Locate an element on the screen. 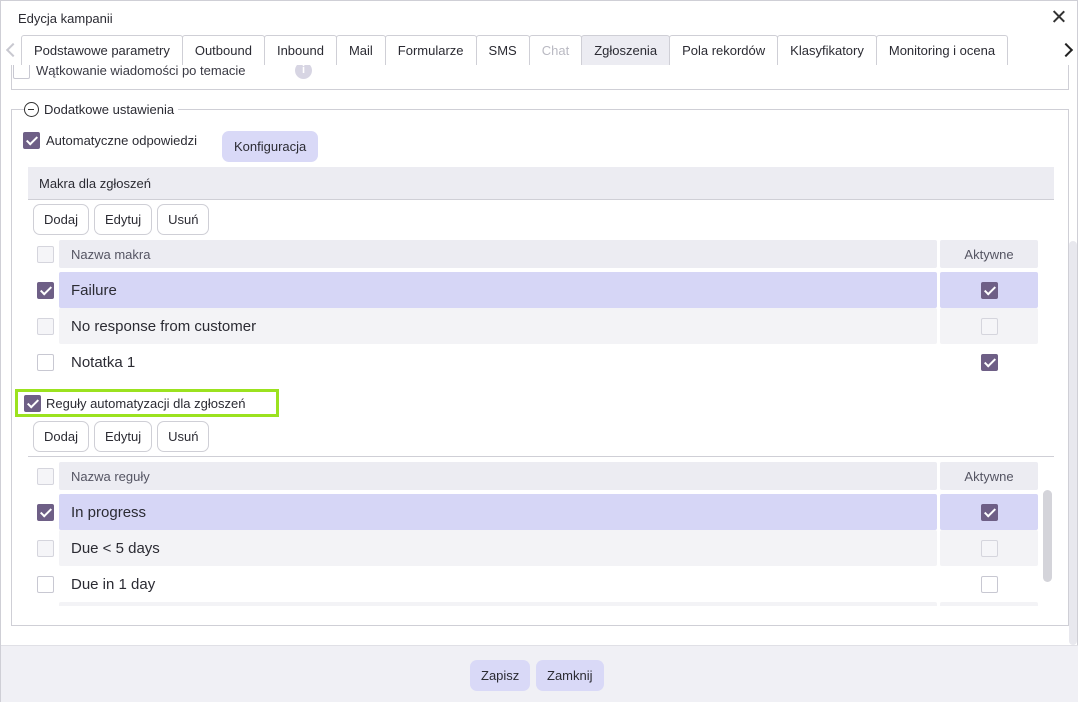 The height and width of the screenshot is (702, 1078). macros-toolbar: Dodaj Edytuj Usuń is located at coordinates (121, 219).